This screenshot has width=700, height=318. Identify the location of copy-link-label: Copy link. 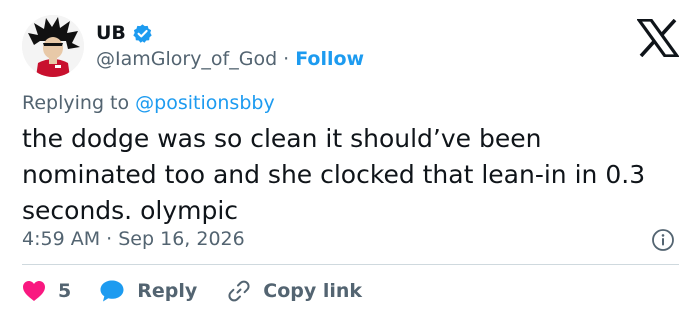
(313, 291).